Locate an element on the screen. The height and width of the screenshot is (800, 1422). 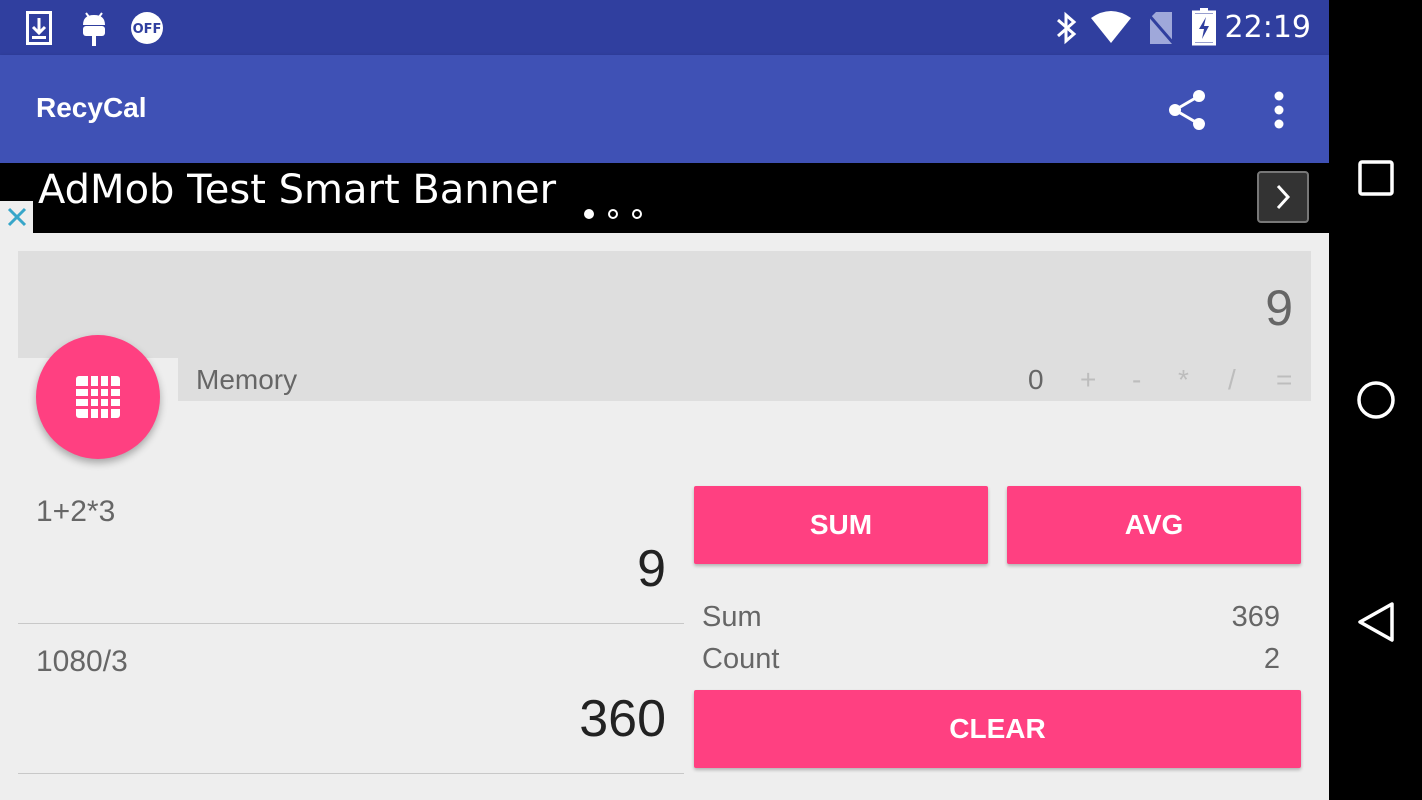
share-icon is located at coordinates (1187, 110).